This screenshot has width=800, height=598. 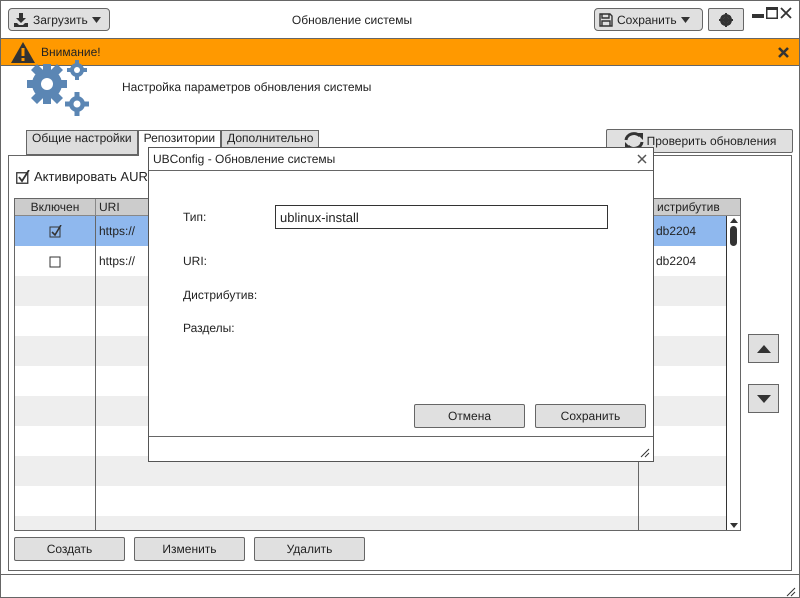 I want to click on field-label: Дистрибутив:, so click(x=220, y=295).